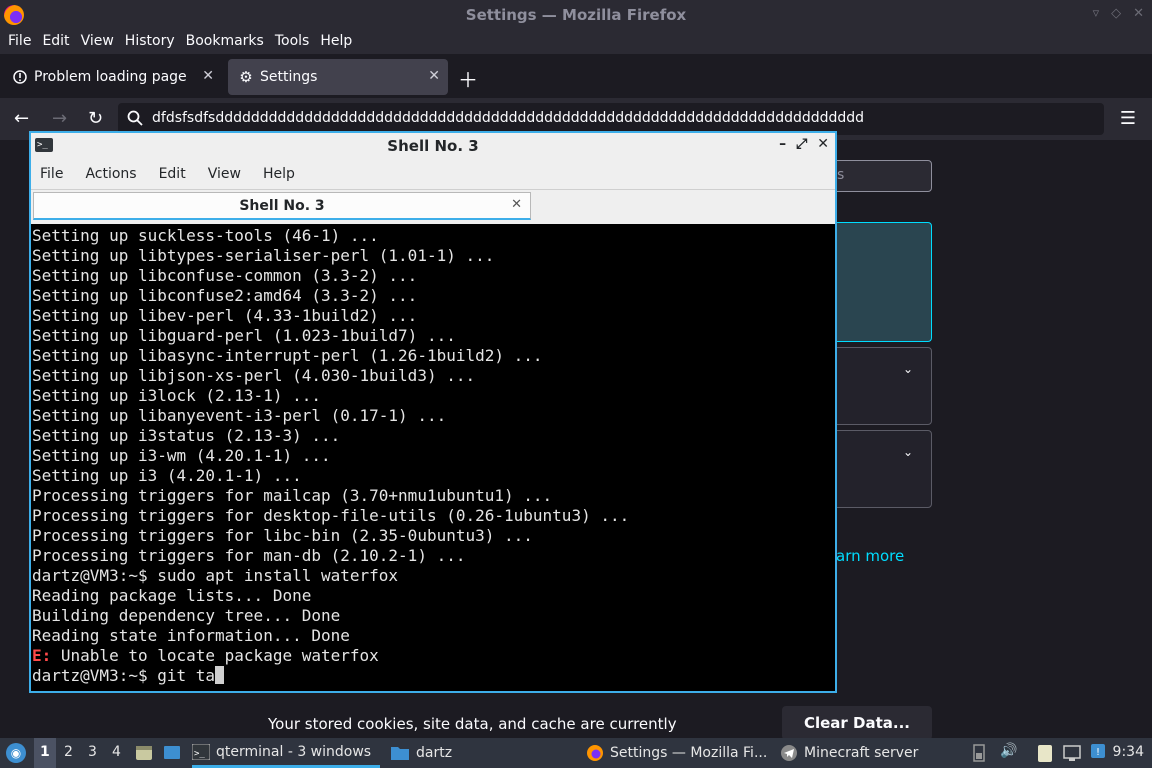  Describe the element at coordinates (144, 753) in the screenshot. I see `file-manager-icon` at that location.